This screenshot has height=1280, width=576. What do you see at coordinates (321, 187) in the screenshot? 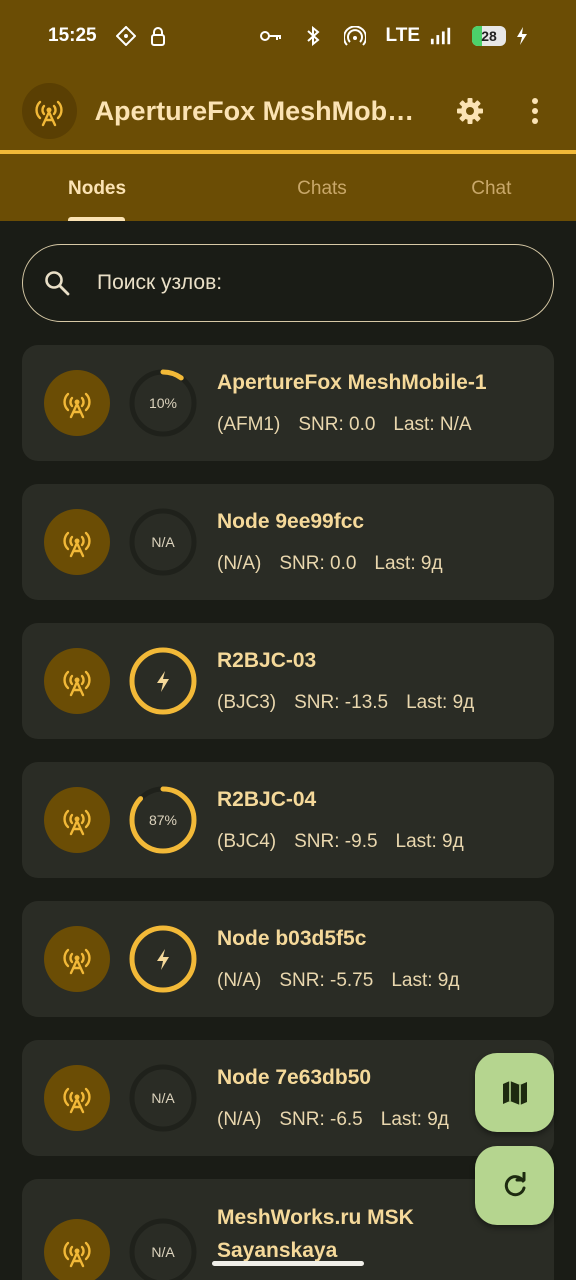
I see `tab-chats: Chats` at bounding box center [321, 187].